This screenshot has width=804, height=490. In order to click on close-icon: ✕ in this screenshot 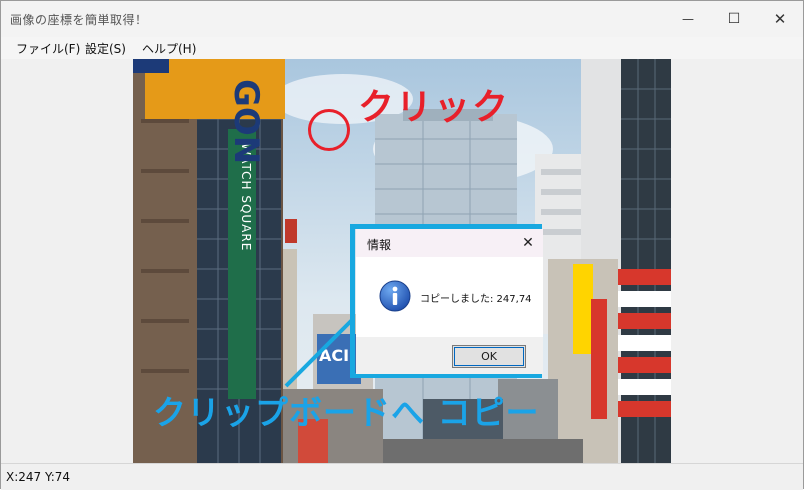, I will do `click(528, 243)`.